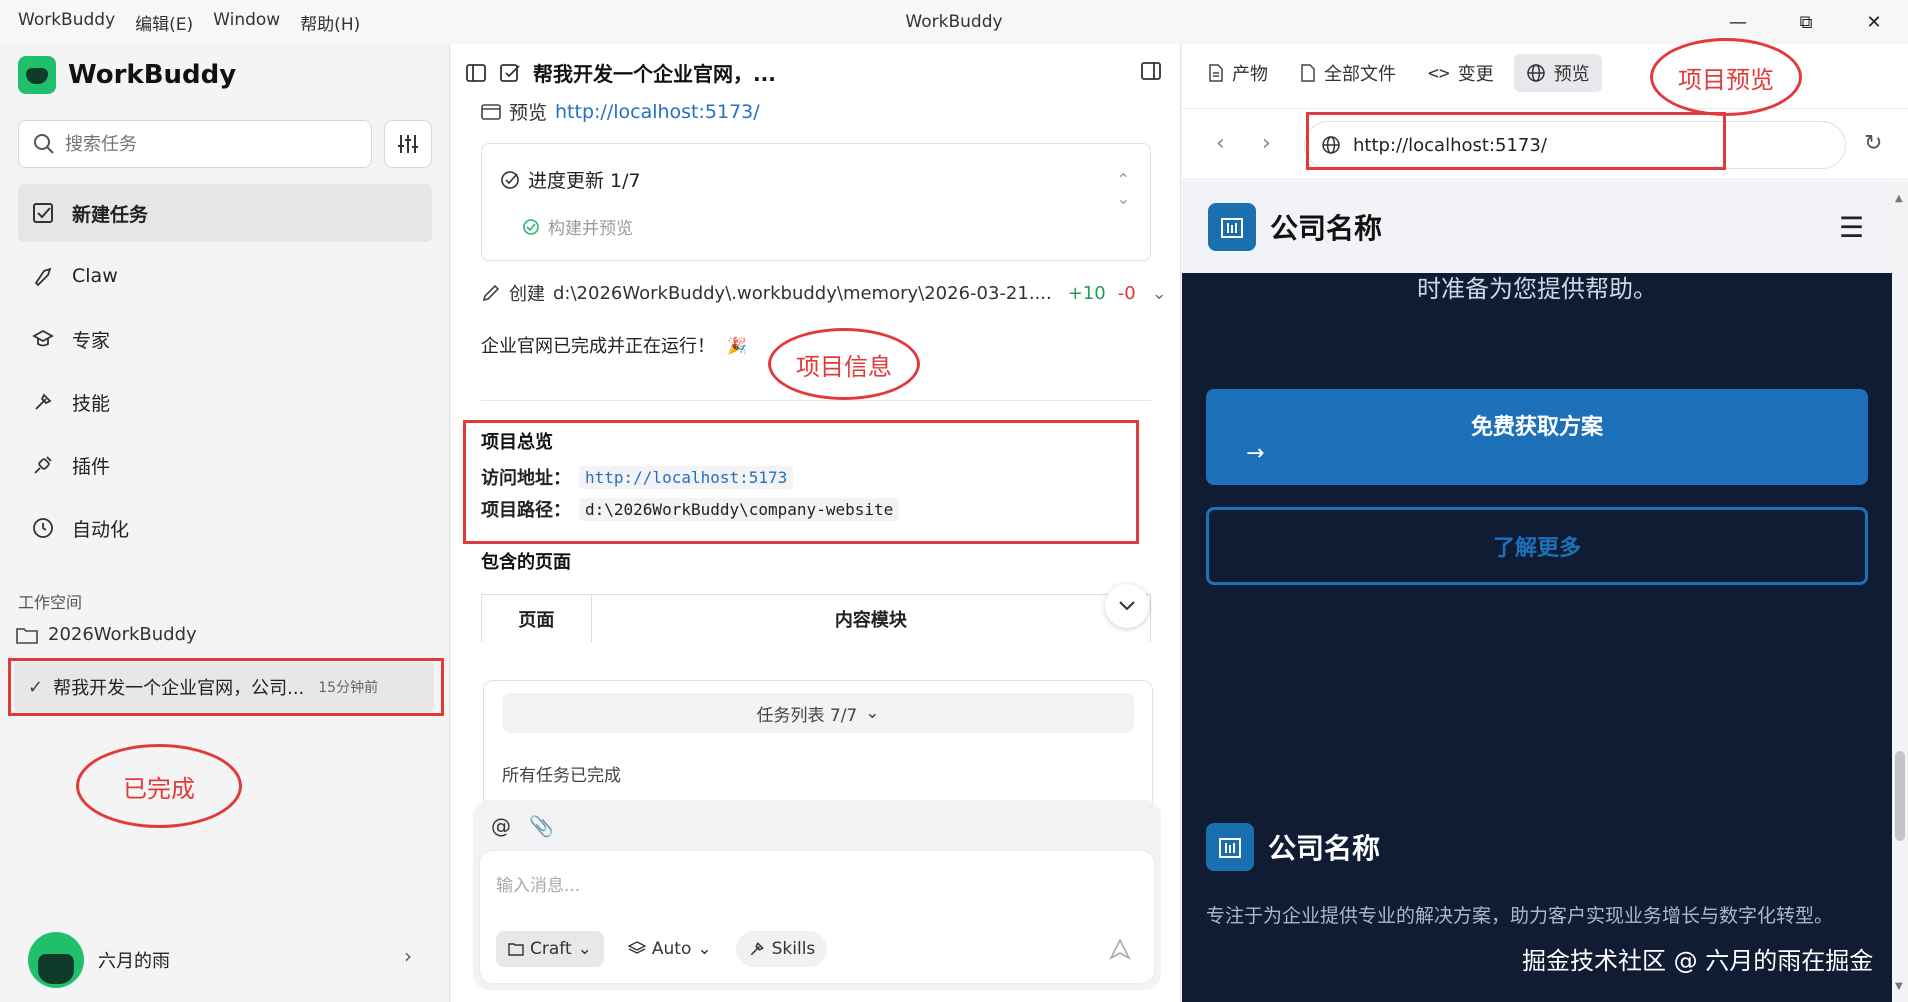  I want to click on footer-site-name: 公司名称, so click(1324, 848).